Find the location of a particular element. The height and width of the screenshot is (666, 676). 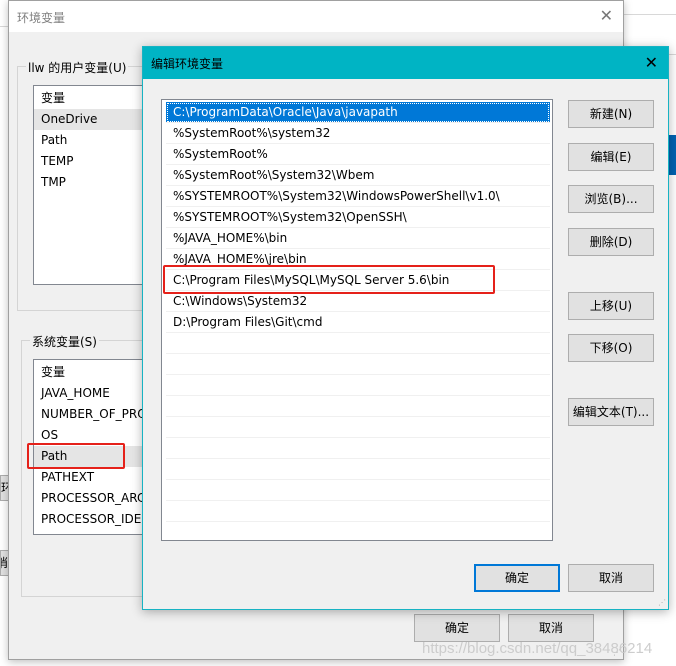

title-bar: 环境变量 ✕ is located at coordinates (316, 16).